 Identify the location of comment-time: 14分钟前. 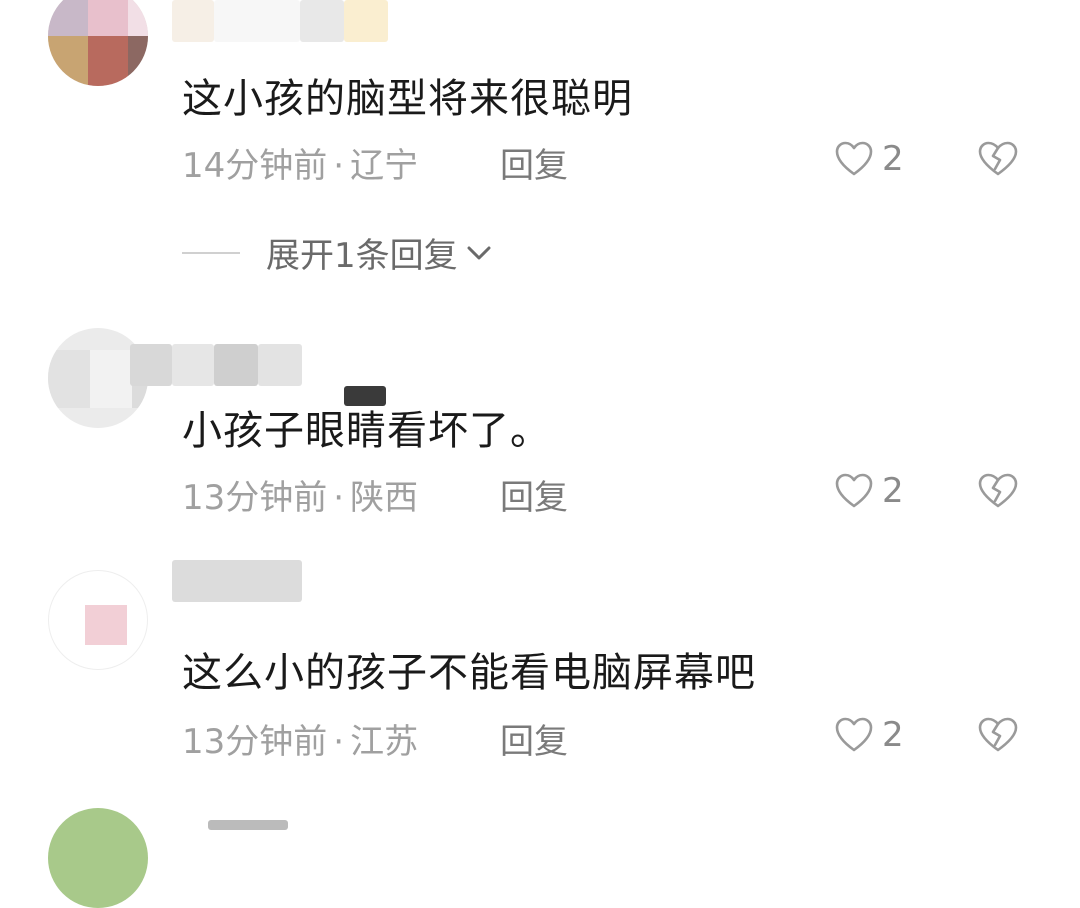
(255, 166).